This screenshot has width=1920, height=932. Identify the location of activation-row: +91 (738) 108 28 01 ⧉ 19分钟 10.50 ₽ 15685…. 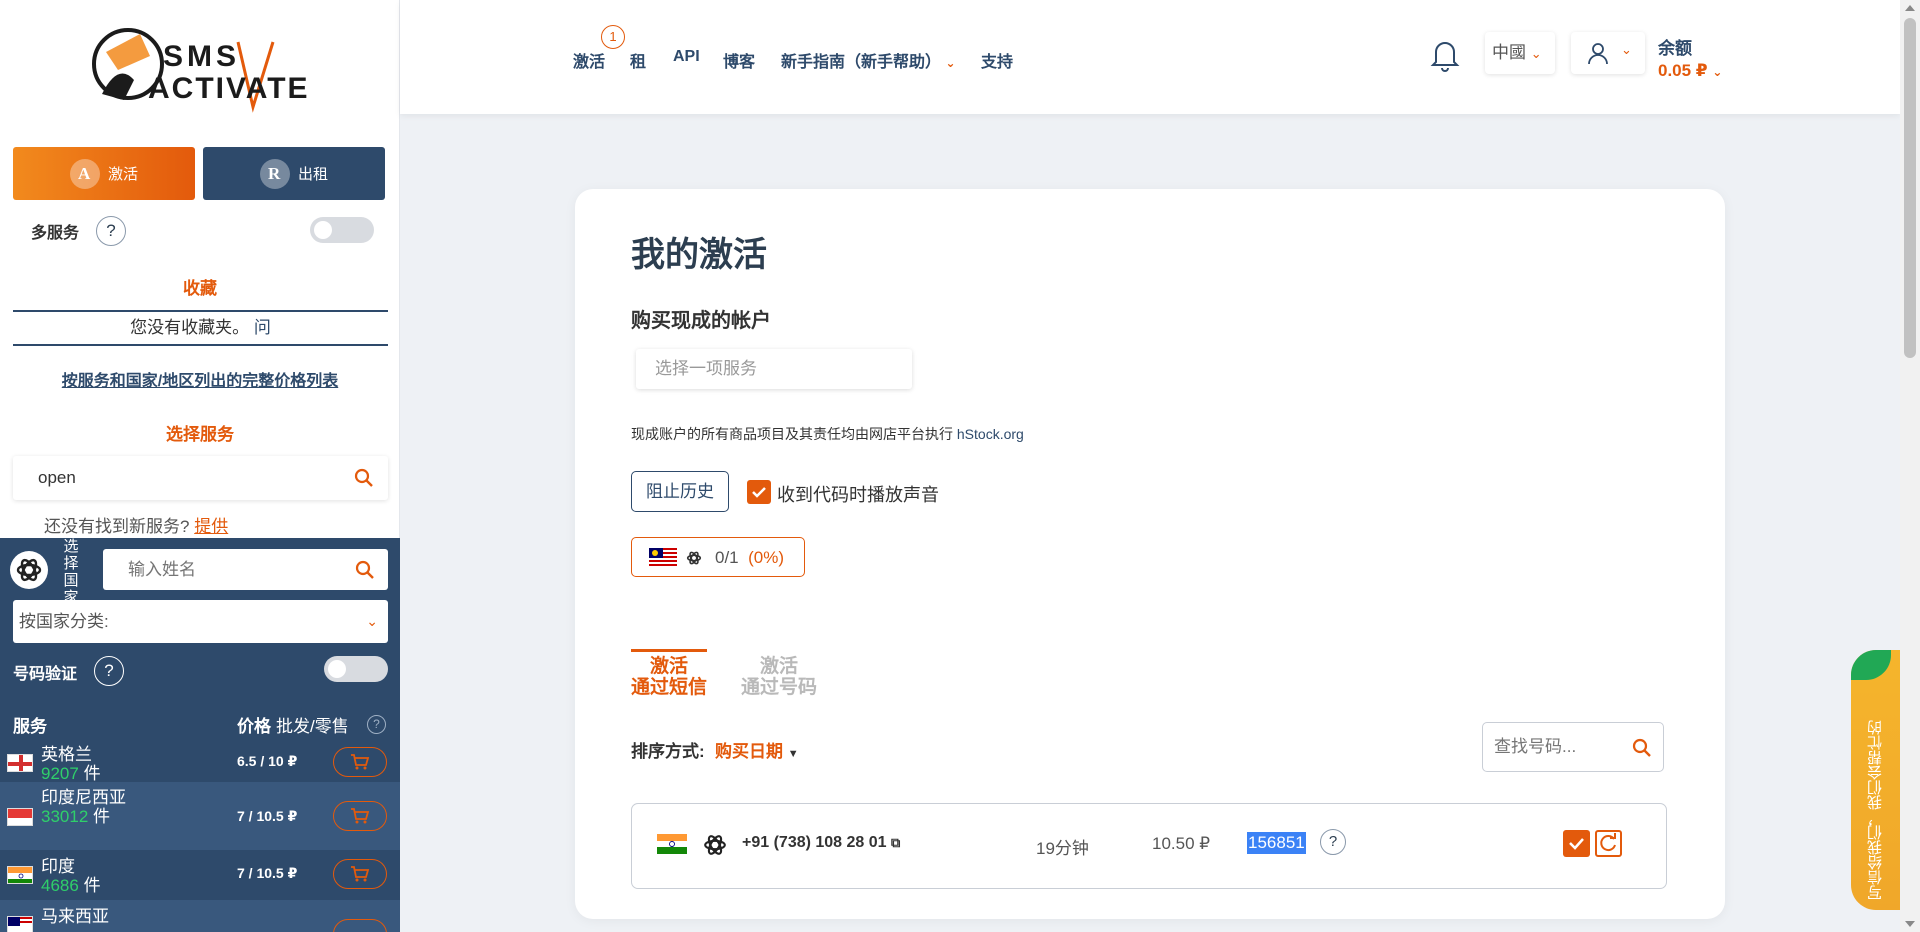
(1149, 846).